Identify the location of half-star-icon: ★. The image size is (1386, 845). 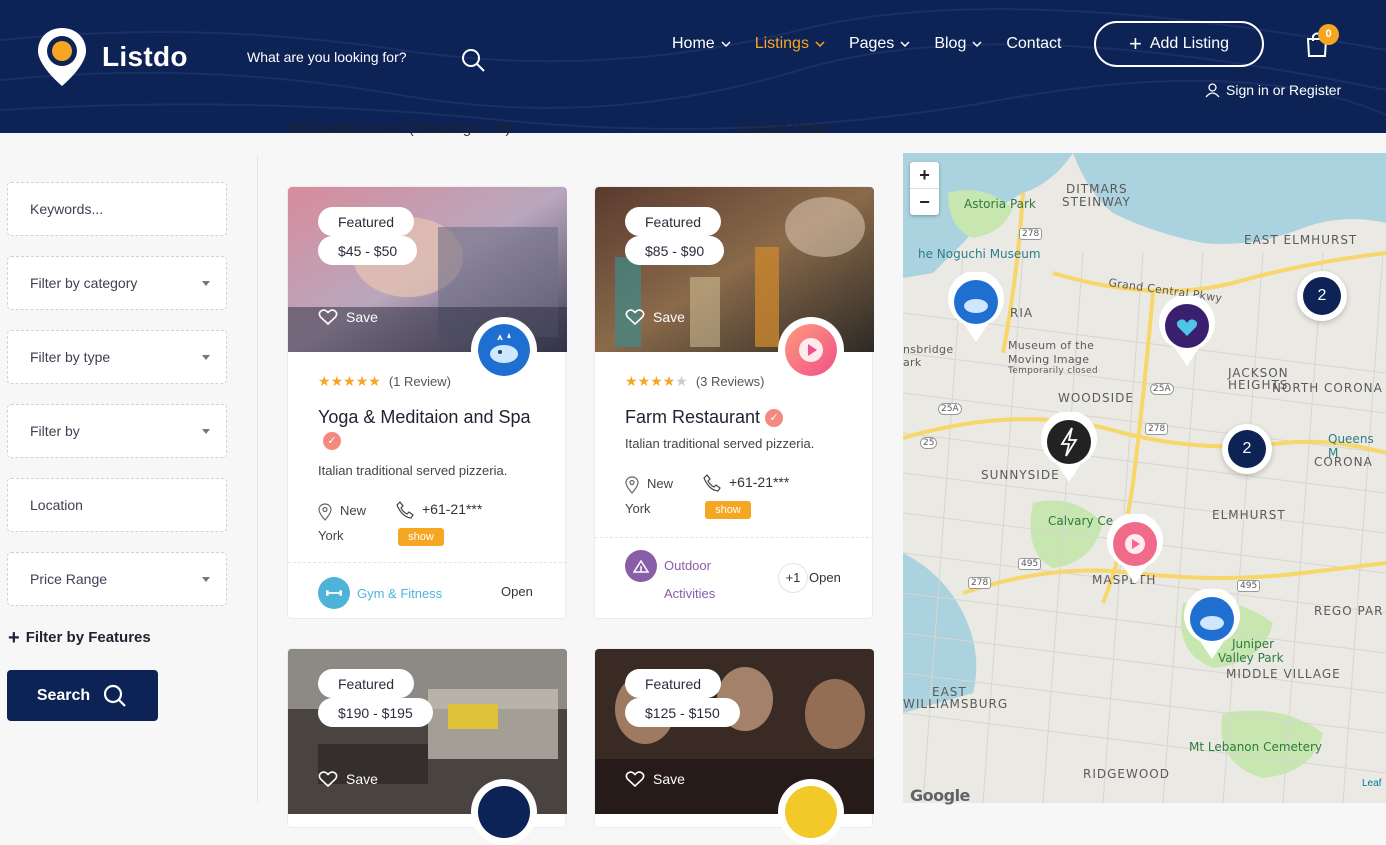
(374, 381).